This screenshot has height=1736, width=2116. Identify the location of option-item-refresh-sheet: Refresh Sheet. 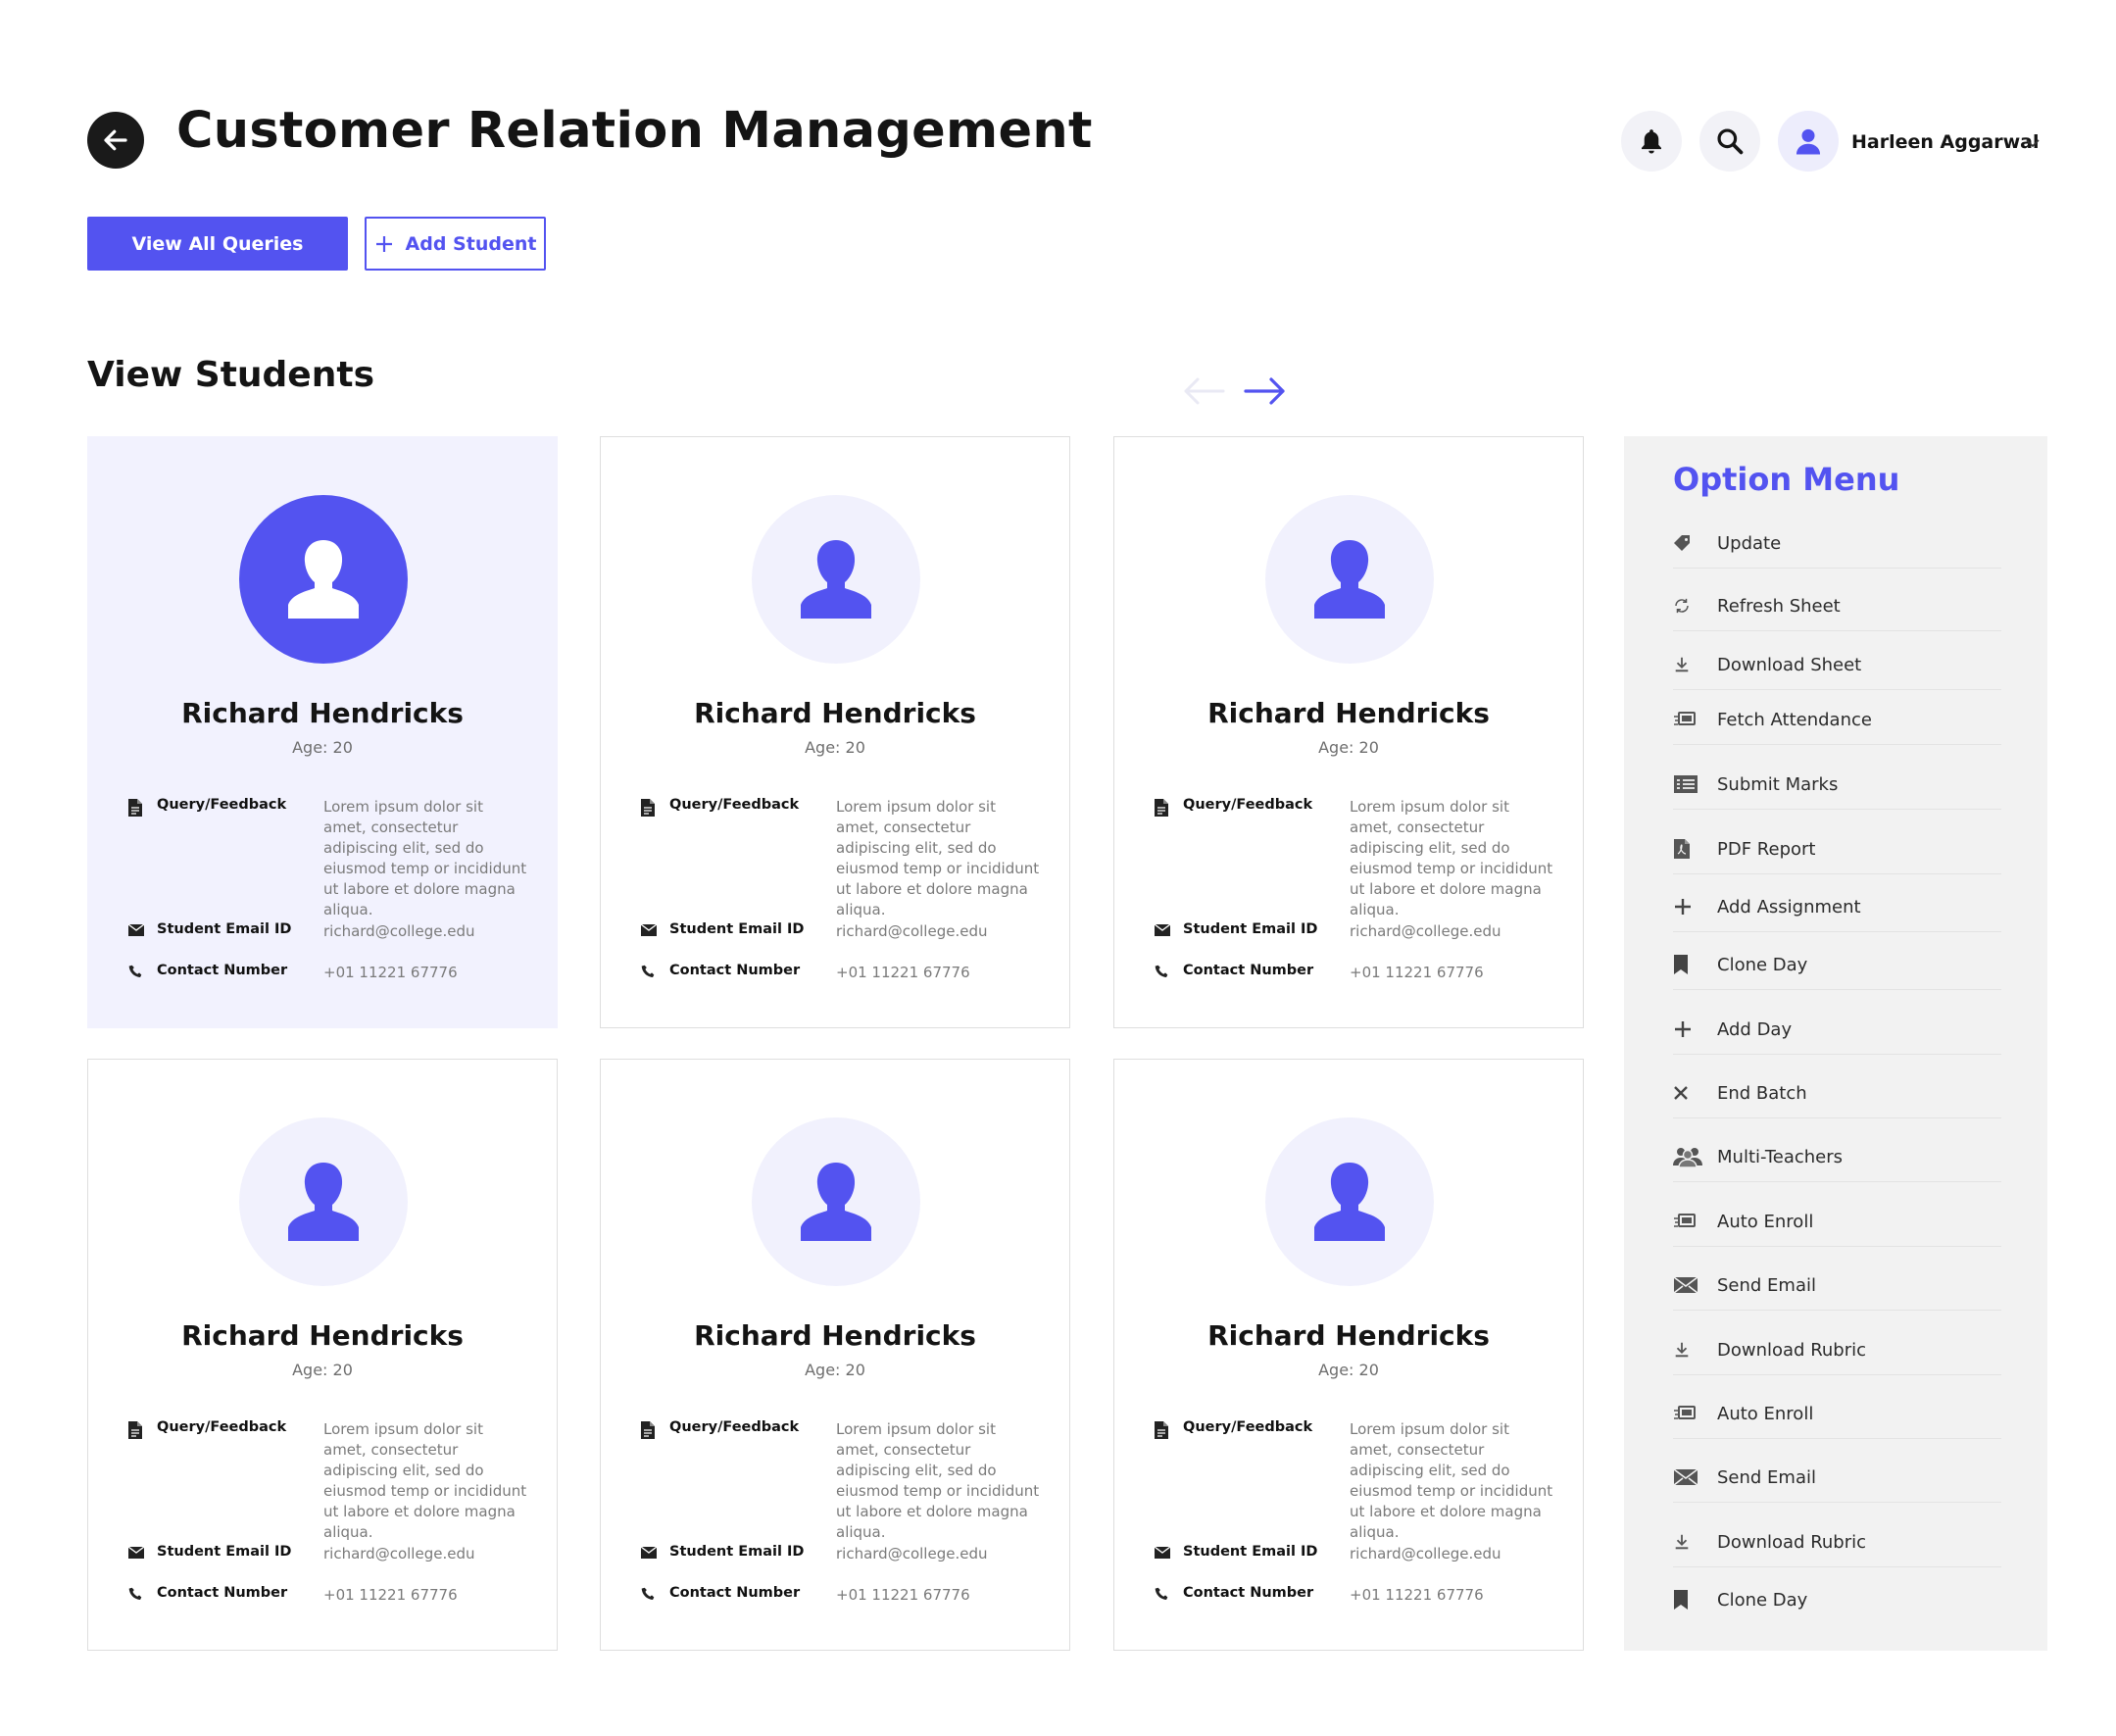
(1837, 606).